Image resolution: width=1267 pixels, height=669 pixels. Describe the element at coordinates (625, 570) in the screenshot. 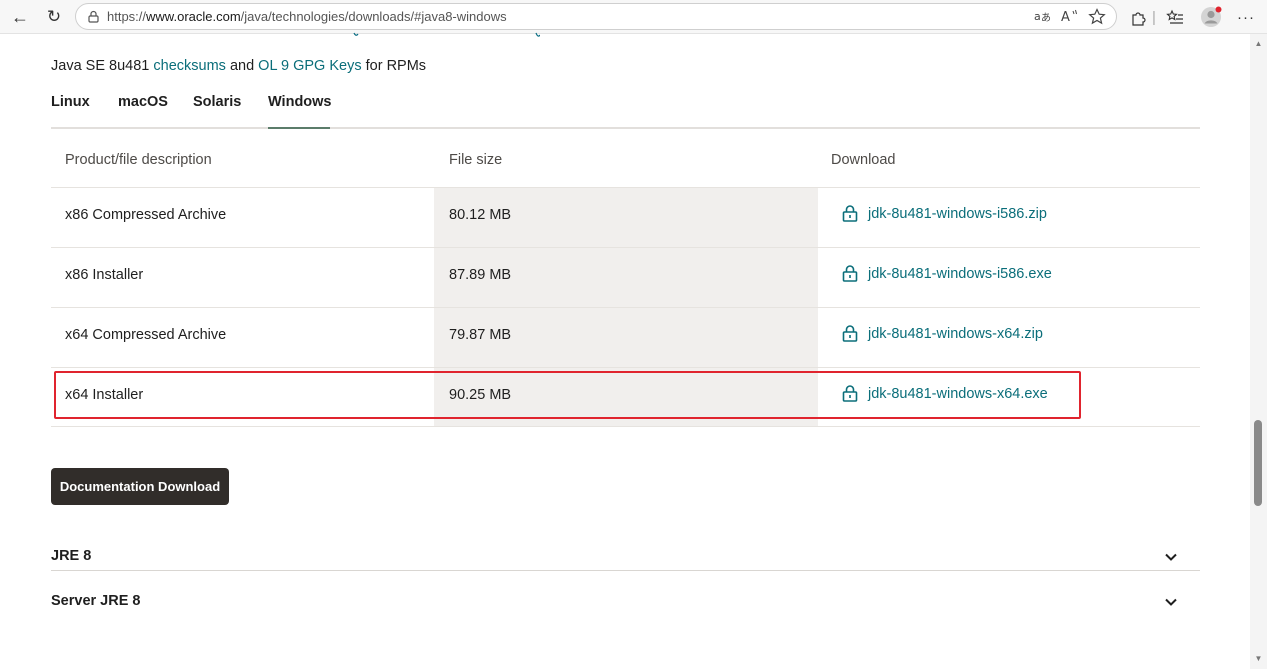

I see `section-divider` at that location.